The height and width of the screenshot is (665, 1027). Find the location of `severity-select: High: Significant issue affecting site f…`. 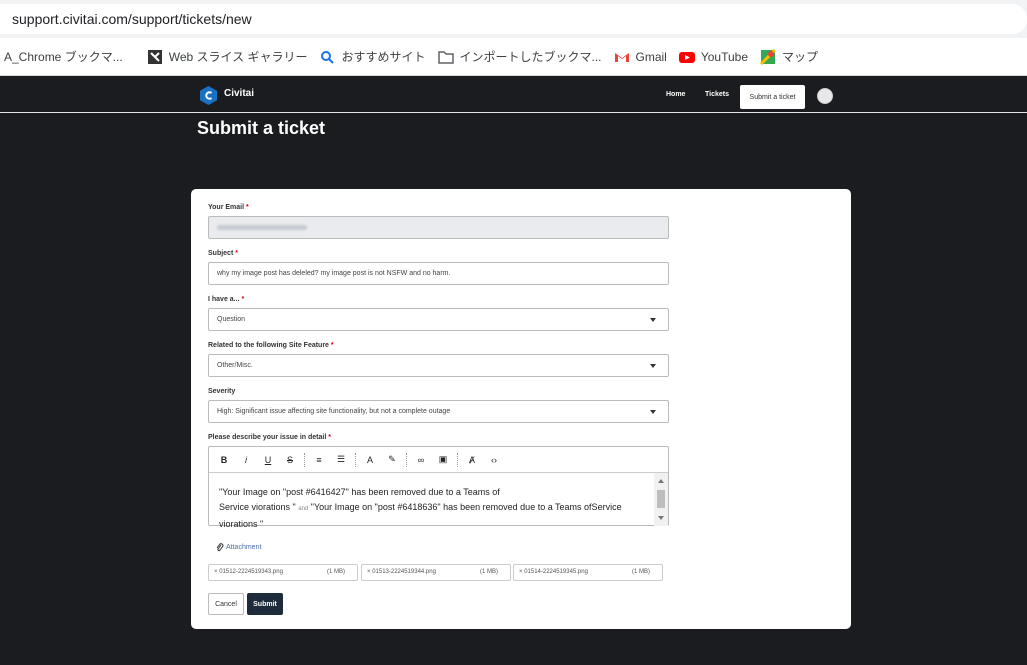

severity-select: High: Significant issue affecting site f… is located at coordinates (438, 411).